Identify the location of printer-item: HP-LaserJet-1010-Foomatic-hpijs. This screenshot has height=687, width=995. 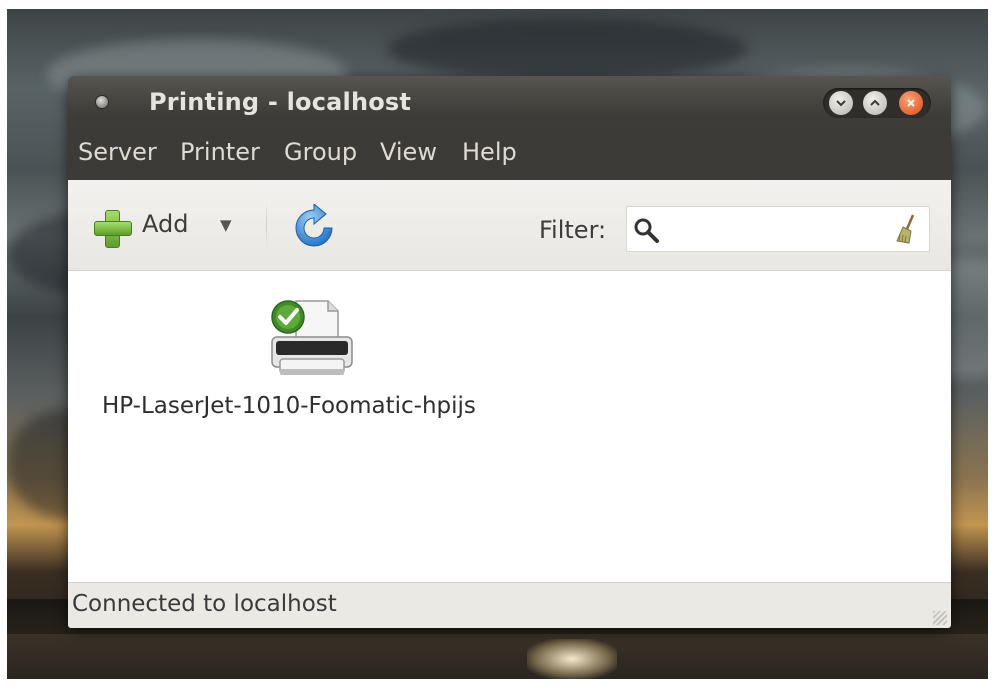
(314, 359).